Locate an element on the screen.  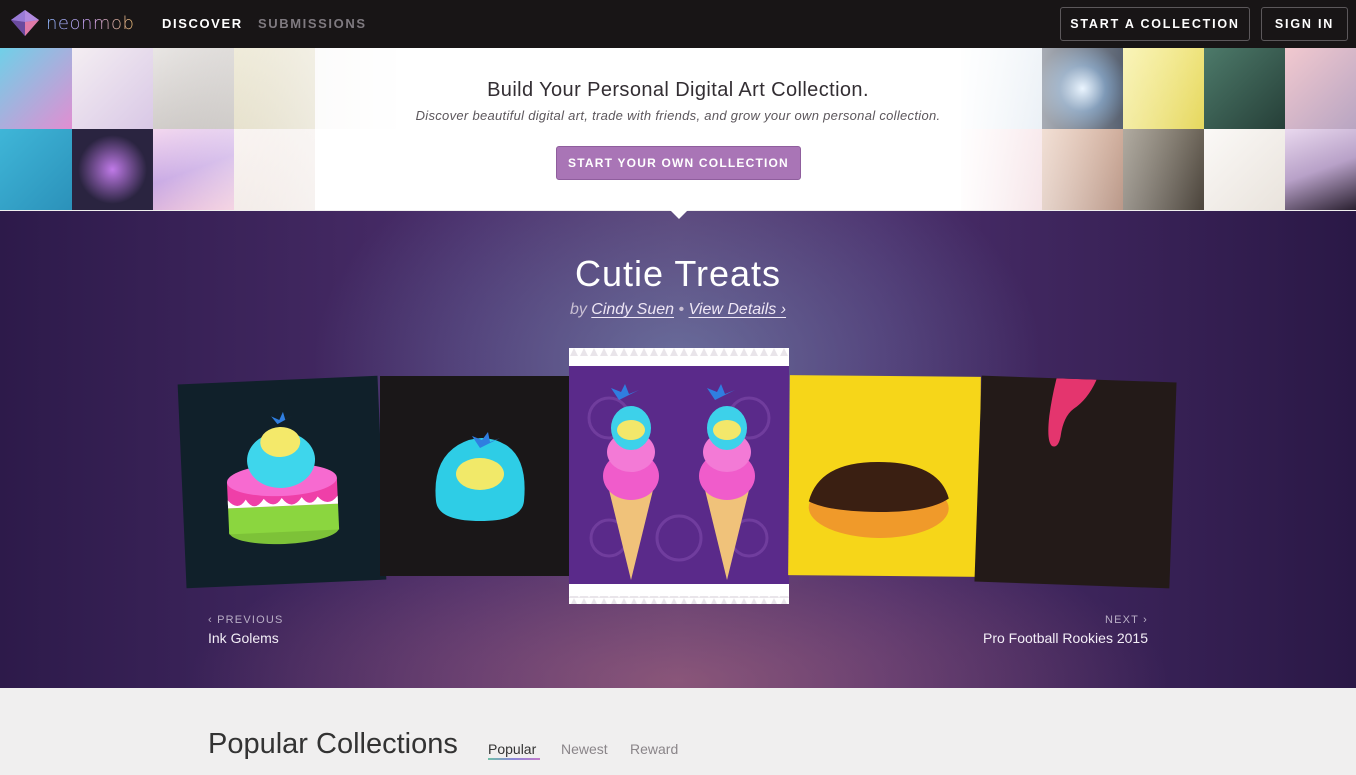
blob-illustration is located at coordinates (480, 476).